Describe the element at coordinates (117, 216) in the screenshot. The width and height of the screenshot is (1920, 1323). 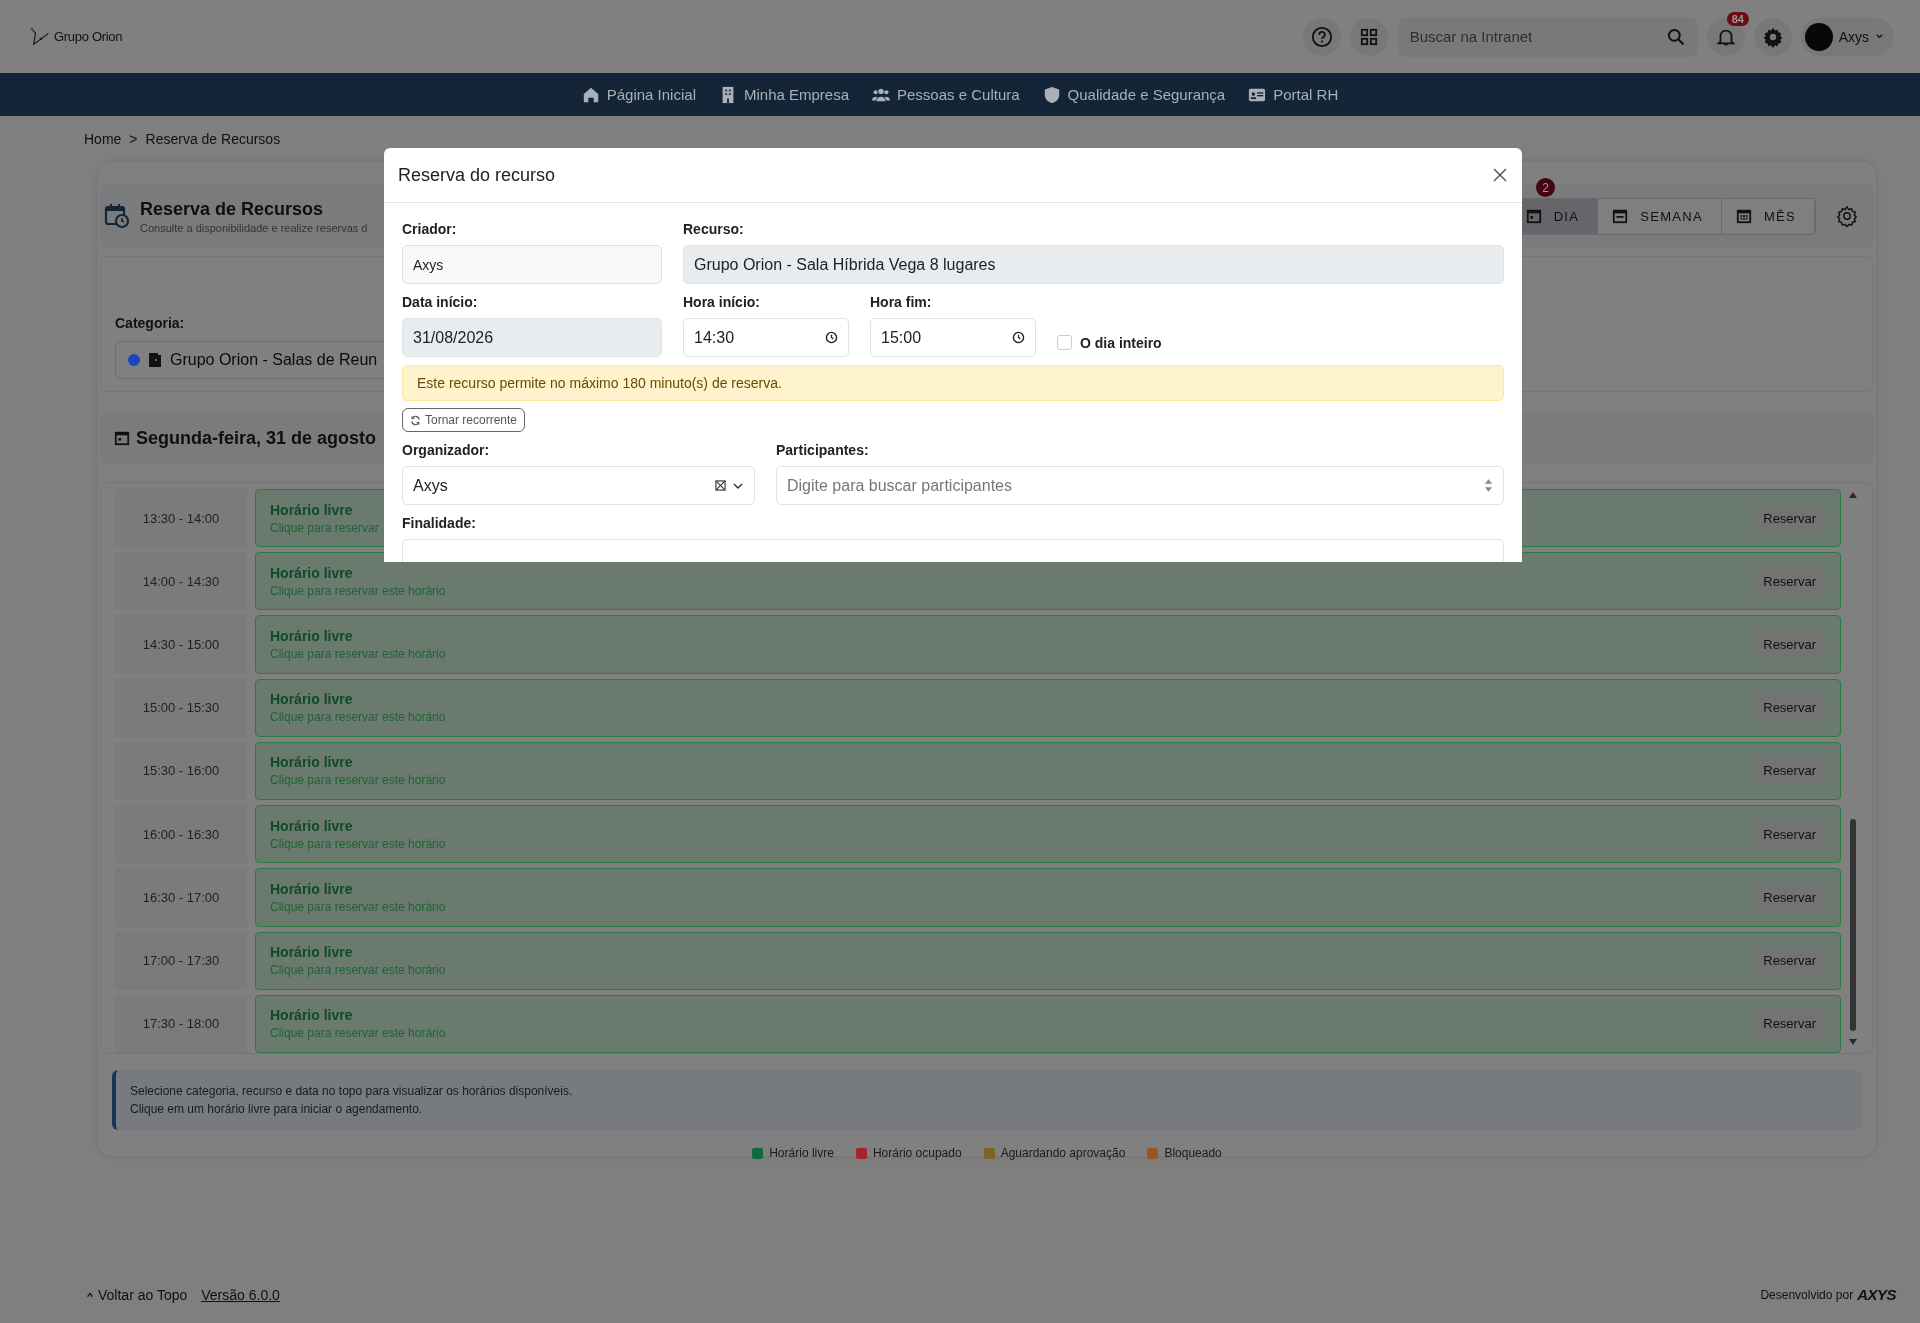
I see `calendar-clock-icon` at that location.